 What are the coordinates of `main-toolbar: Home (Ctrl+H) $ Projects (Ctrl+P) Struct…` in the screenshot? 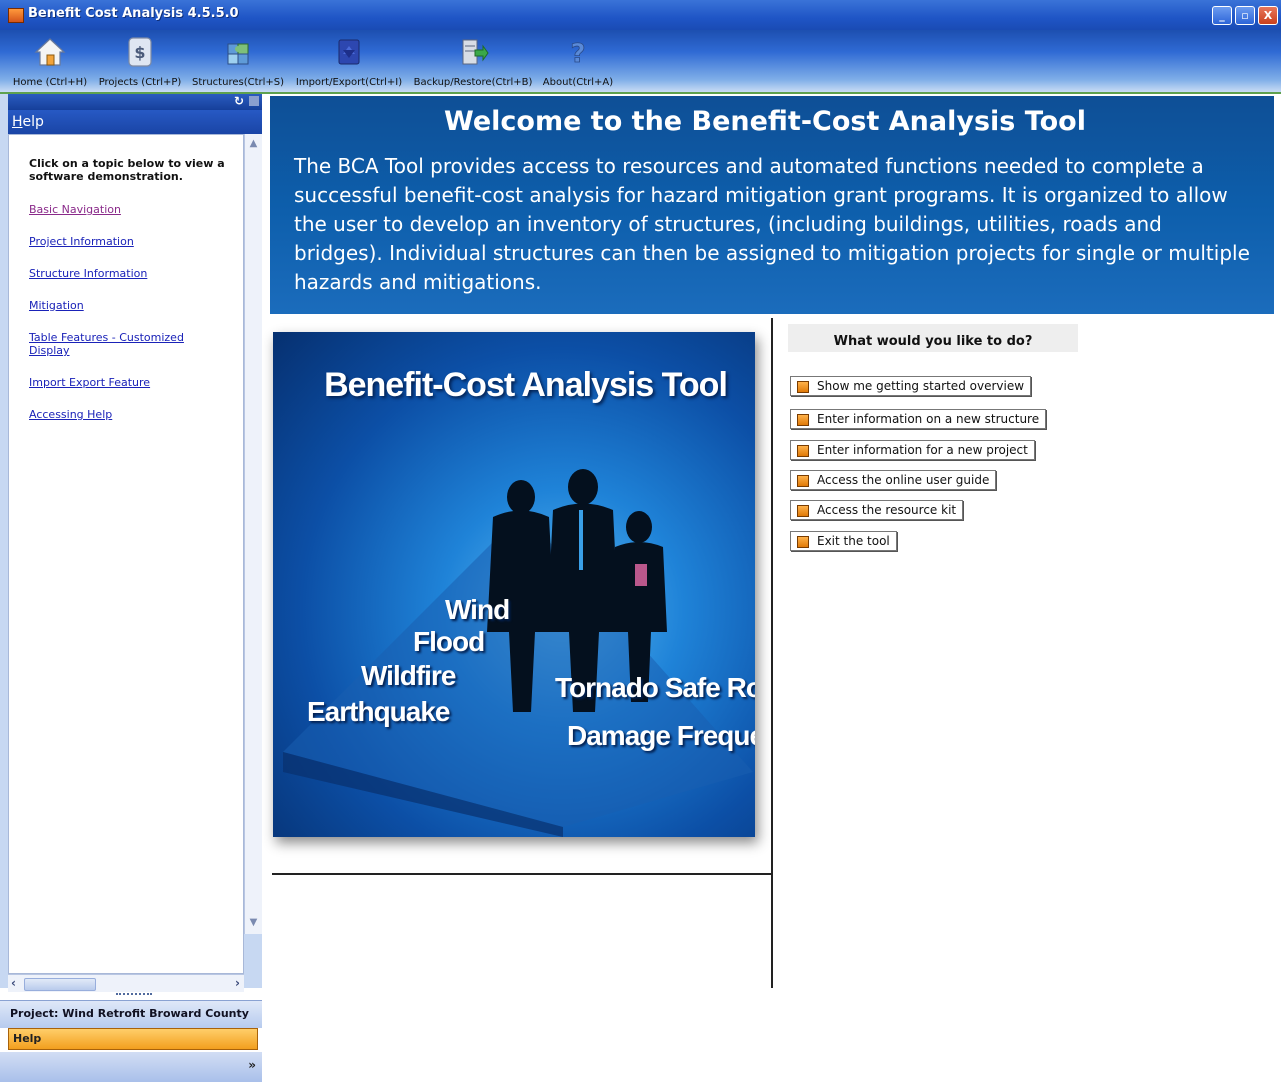 It's located at (640, 62).